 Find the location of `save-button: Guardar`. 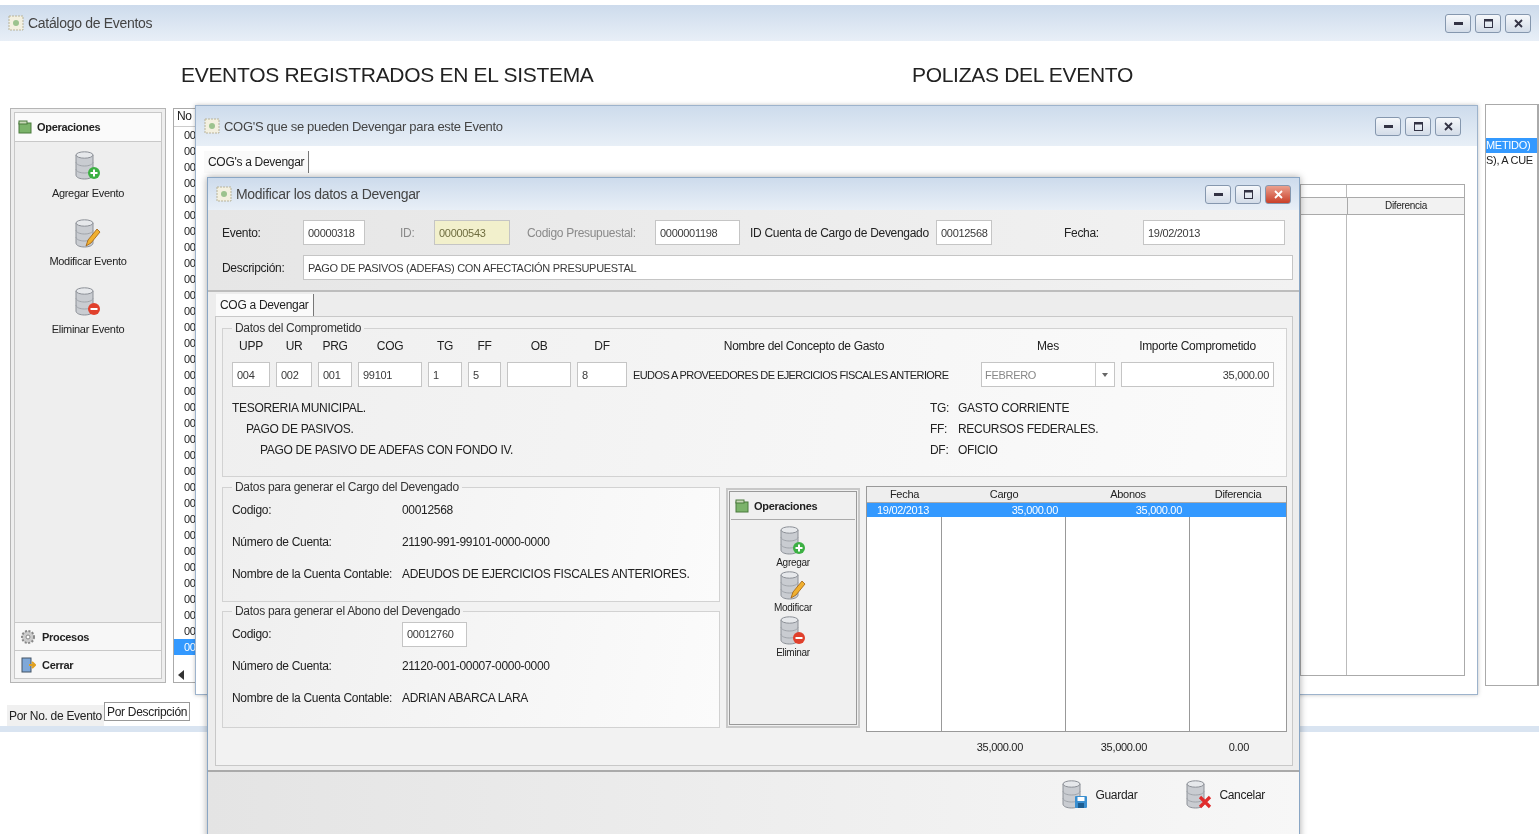

save-button: Guardar is located at coordinates (1099, 794).